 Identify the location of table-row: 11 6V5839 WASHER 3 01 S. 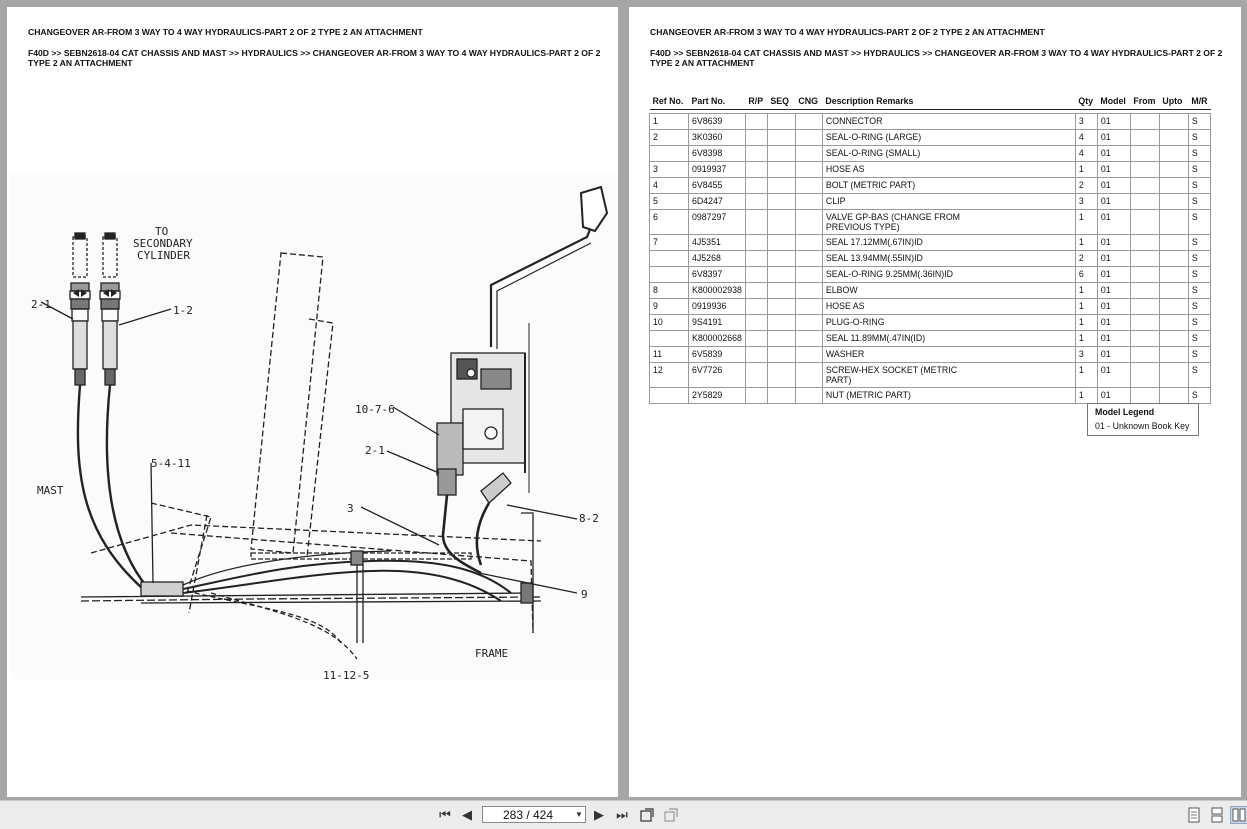
(930, 354).